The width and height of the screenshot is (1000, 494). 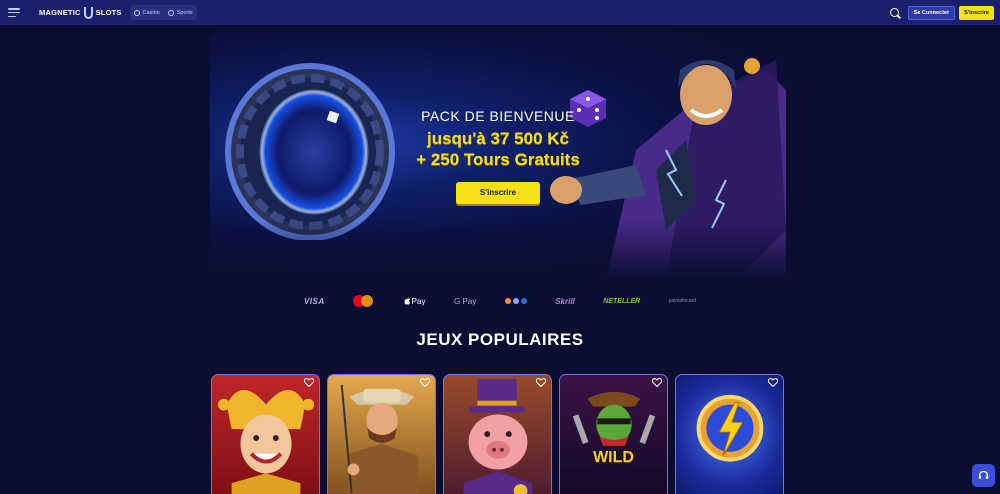 I want to click on apple-pay-logo: Pay, so click(x=415, y=301).